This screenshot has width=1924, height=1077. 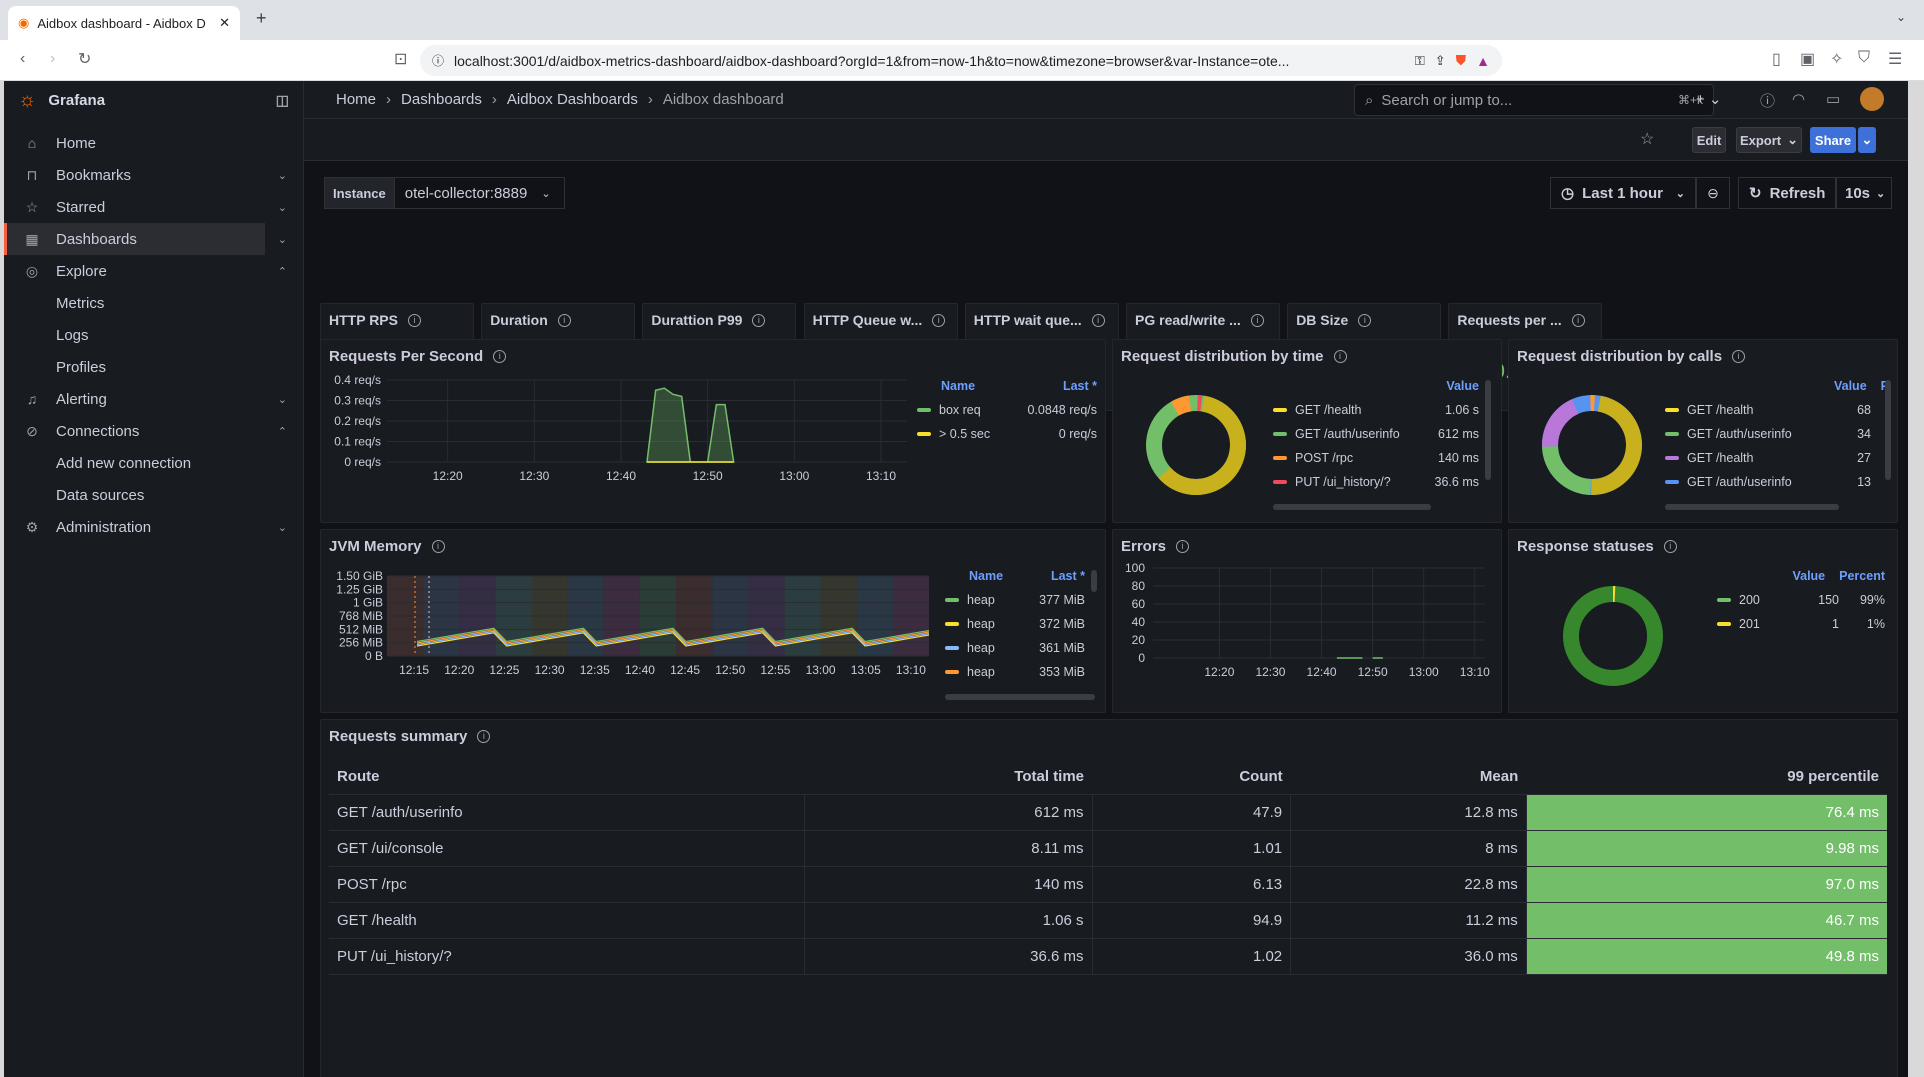 What do you see at coordinates (1647, 139) in the screenshot?
I see `star-dashboard-icon: ☆` at bounding box center [1647, 139].